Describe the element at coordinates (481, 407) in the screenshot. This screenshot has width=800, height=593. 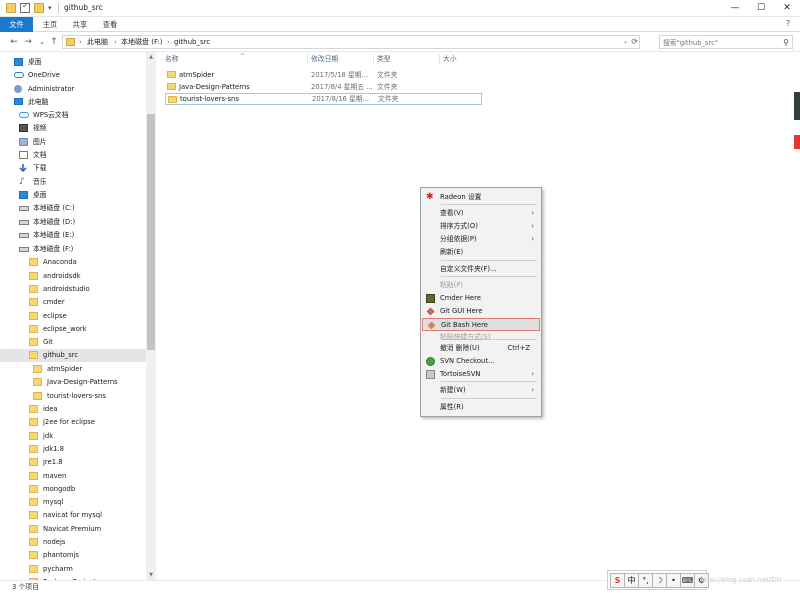
I see `menu-item: 属性(R)` at that location.